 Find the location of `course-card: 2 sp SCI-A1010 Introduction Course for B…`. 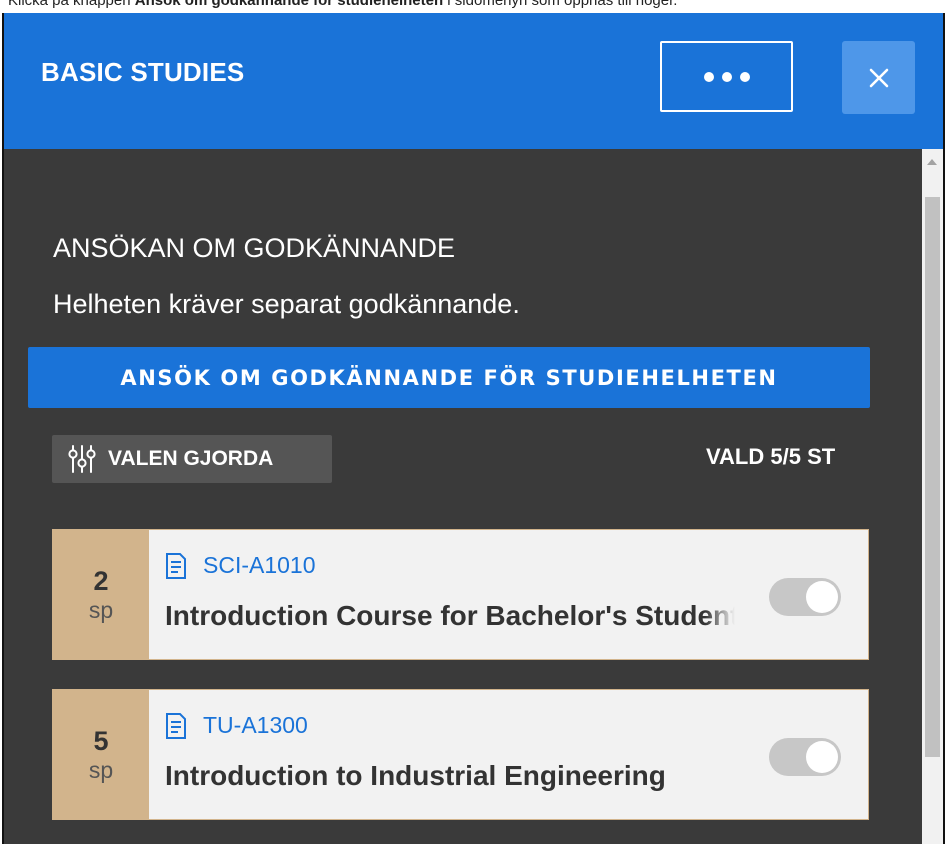

course-card: 2 sp SCI-A1010 Introduction Course for B… is located at coordinates (460, 594).